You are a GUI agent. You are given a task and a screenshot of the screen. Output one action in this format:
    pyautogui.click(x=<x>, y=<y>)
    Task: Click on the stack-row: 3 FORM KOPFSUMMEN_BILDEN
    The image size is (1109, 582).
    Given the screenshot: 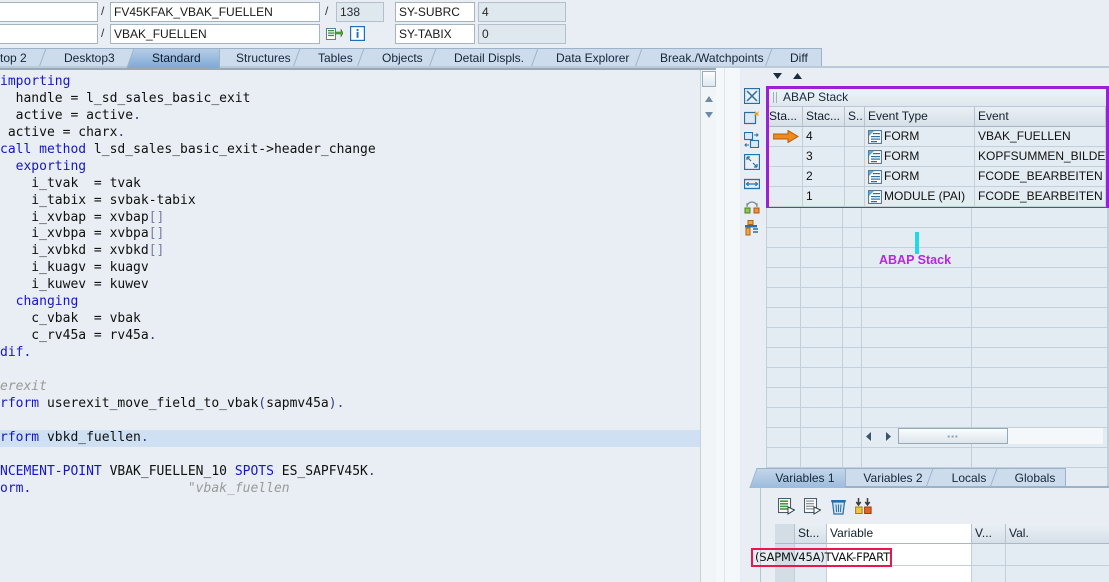 What is the action you would take?
    pyautogui.click(x=937, y=157)
    